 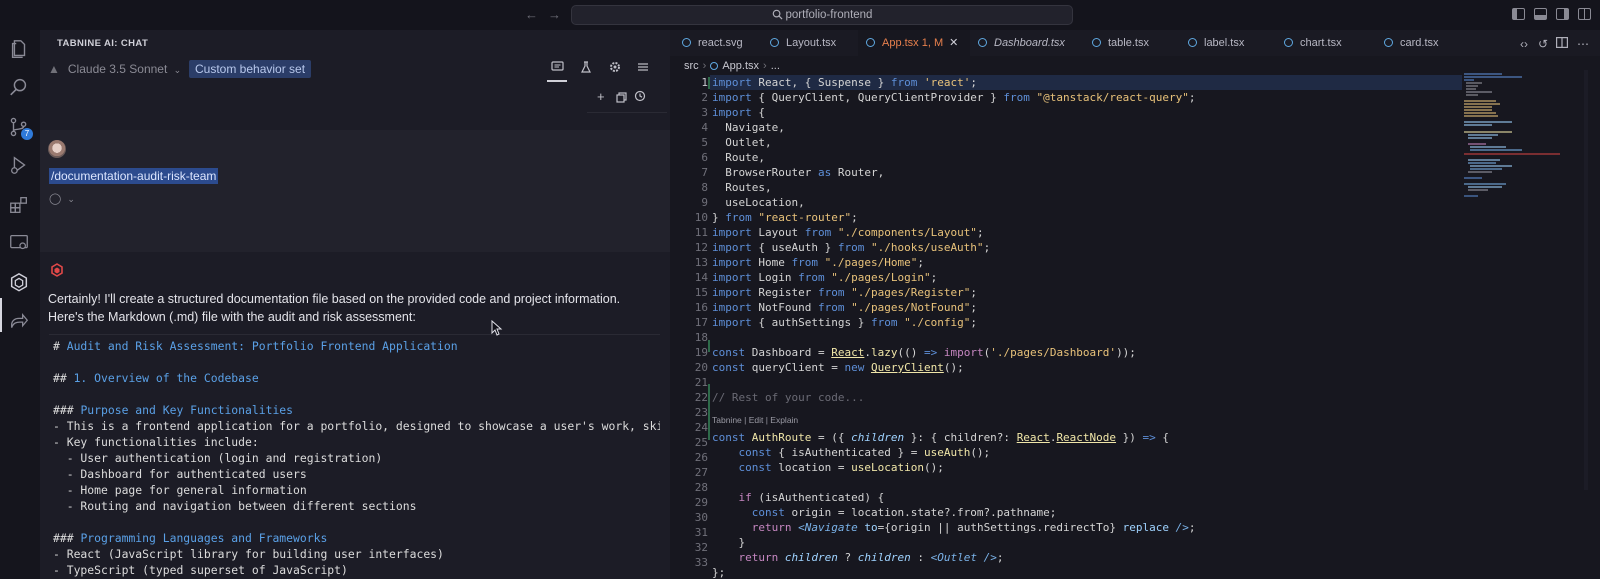 I want to click on tab-card-tsx: card.tsx, so click(x=1411, y=43).